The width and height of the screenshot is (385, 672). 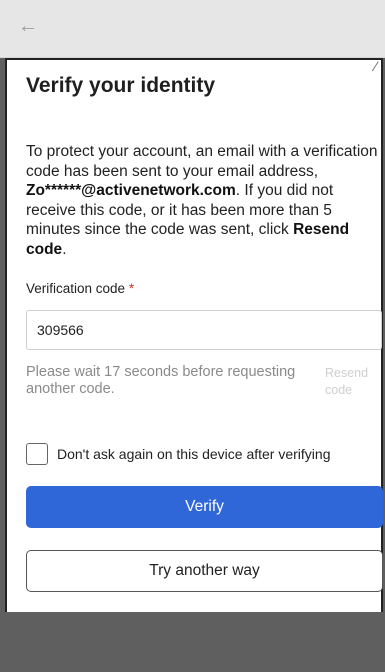 I want to click on resend-code-button: Resend code, so click(x=351, y=382).